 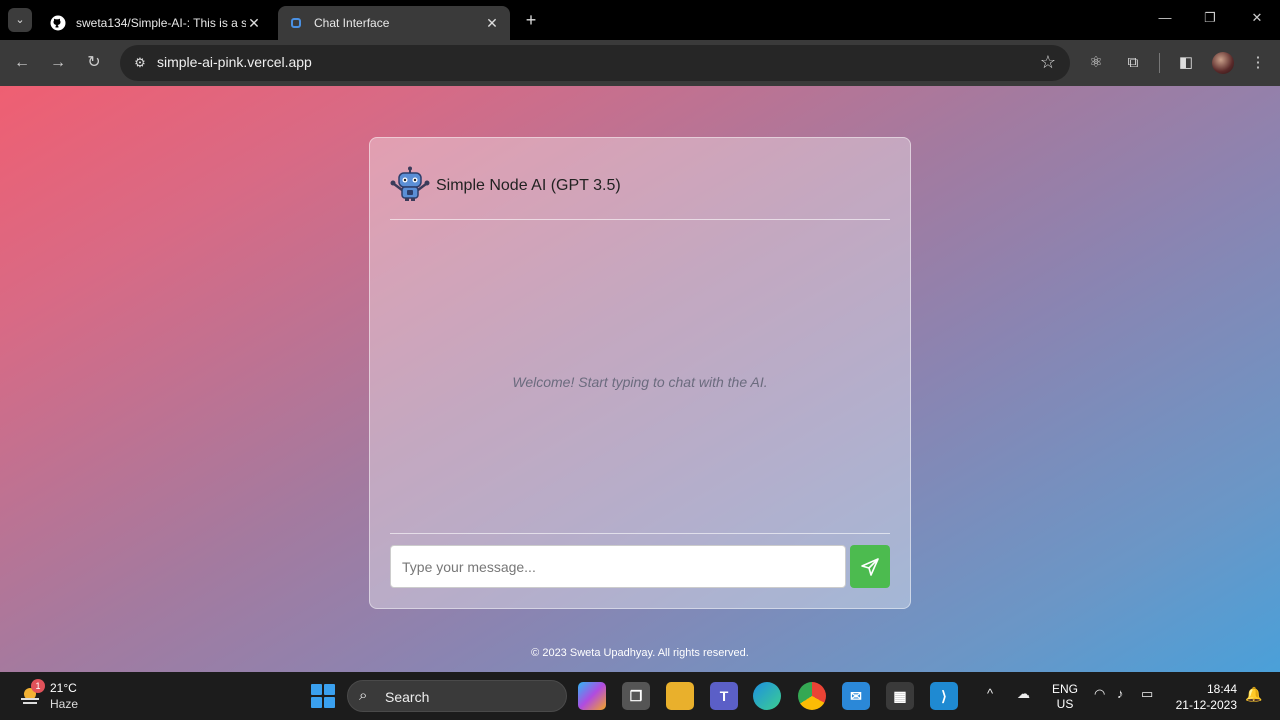 What do you see at coordinates (1099, 694) in the screenshot?
I see `wifi-icon: ◠` at bounding box center [1099, 694].